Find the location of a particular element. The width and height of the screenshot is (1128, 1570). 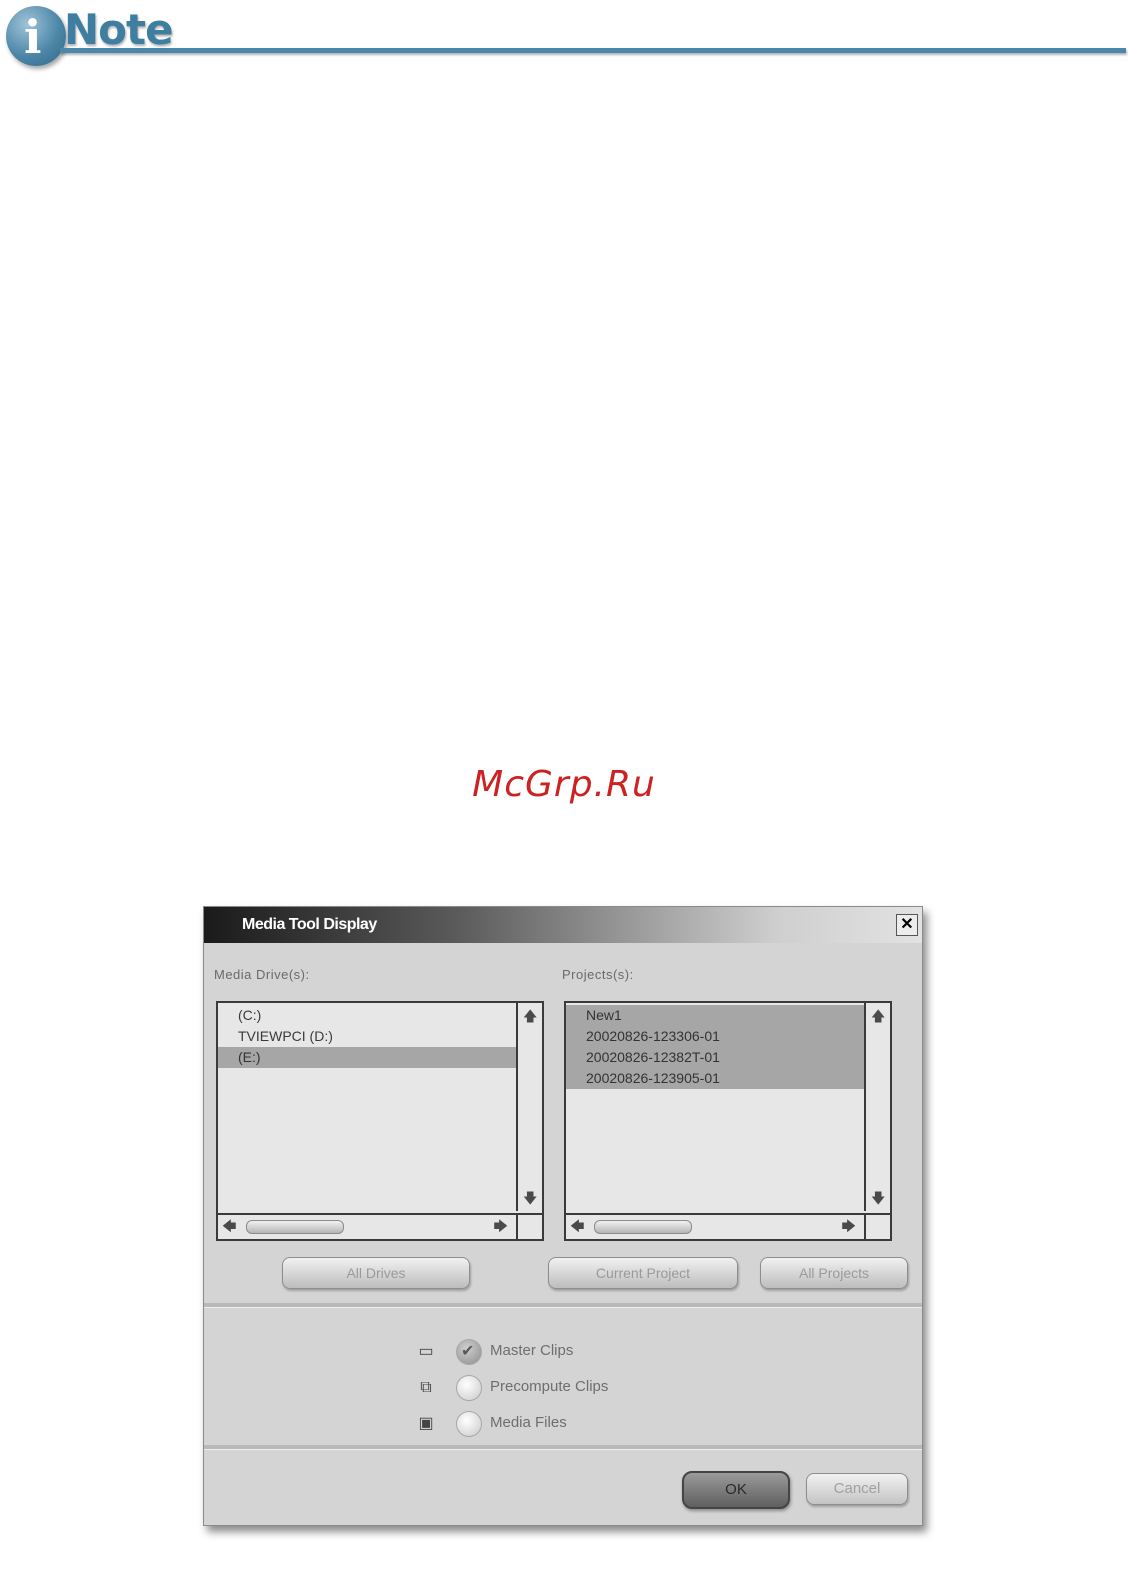

media-drives-list: (C:) TVIEWPCI (D:) (E:) is located at coordinates (367, 1108).